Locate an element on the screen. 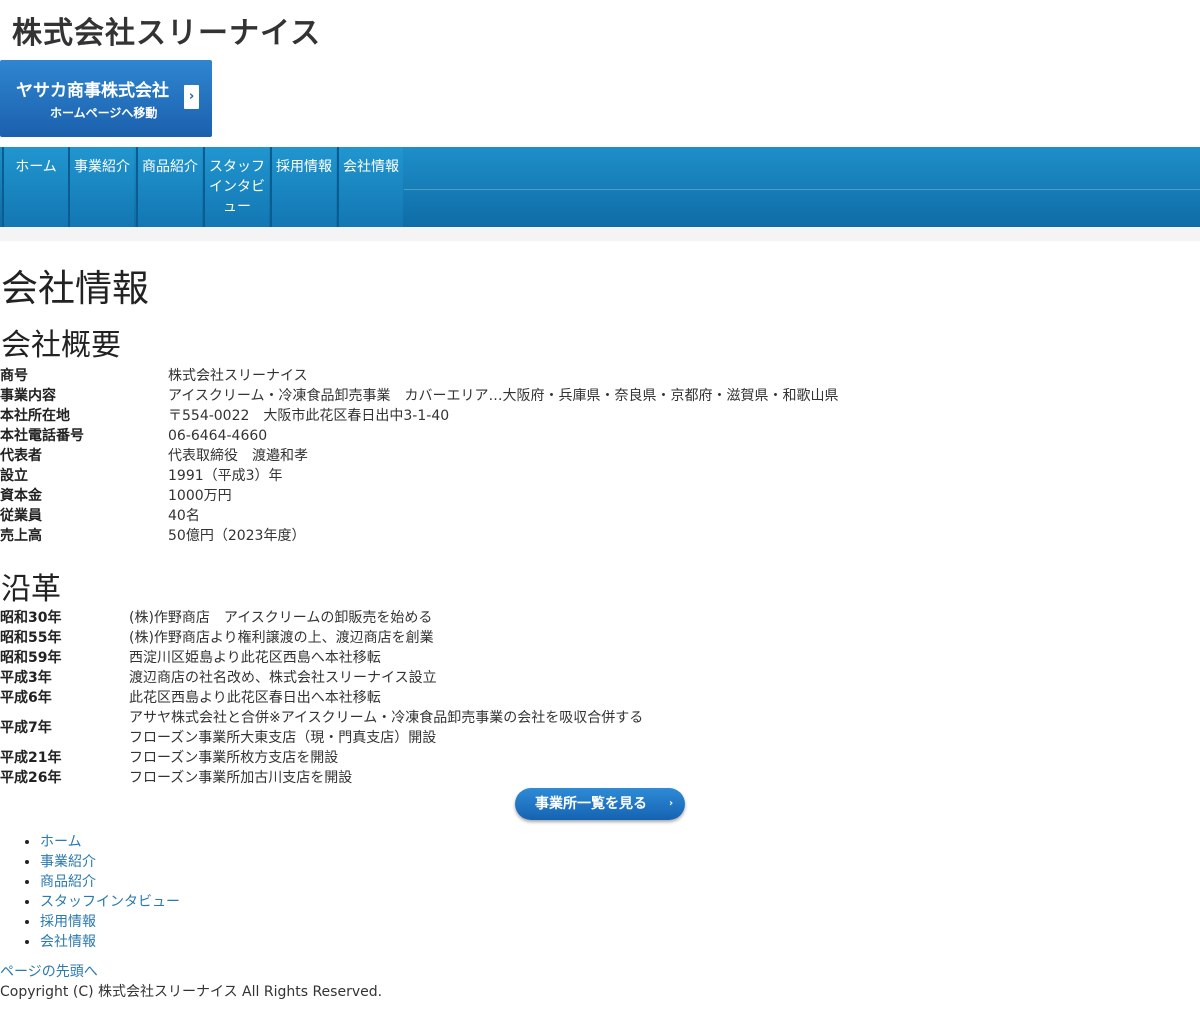  history-event: フローズン事業所枚方支店を開設 is located at coordinates (234, 758).